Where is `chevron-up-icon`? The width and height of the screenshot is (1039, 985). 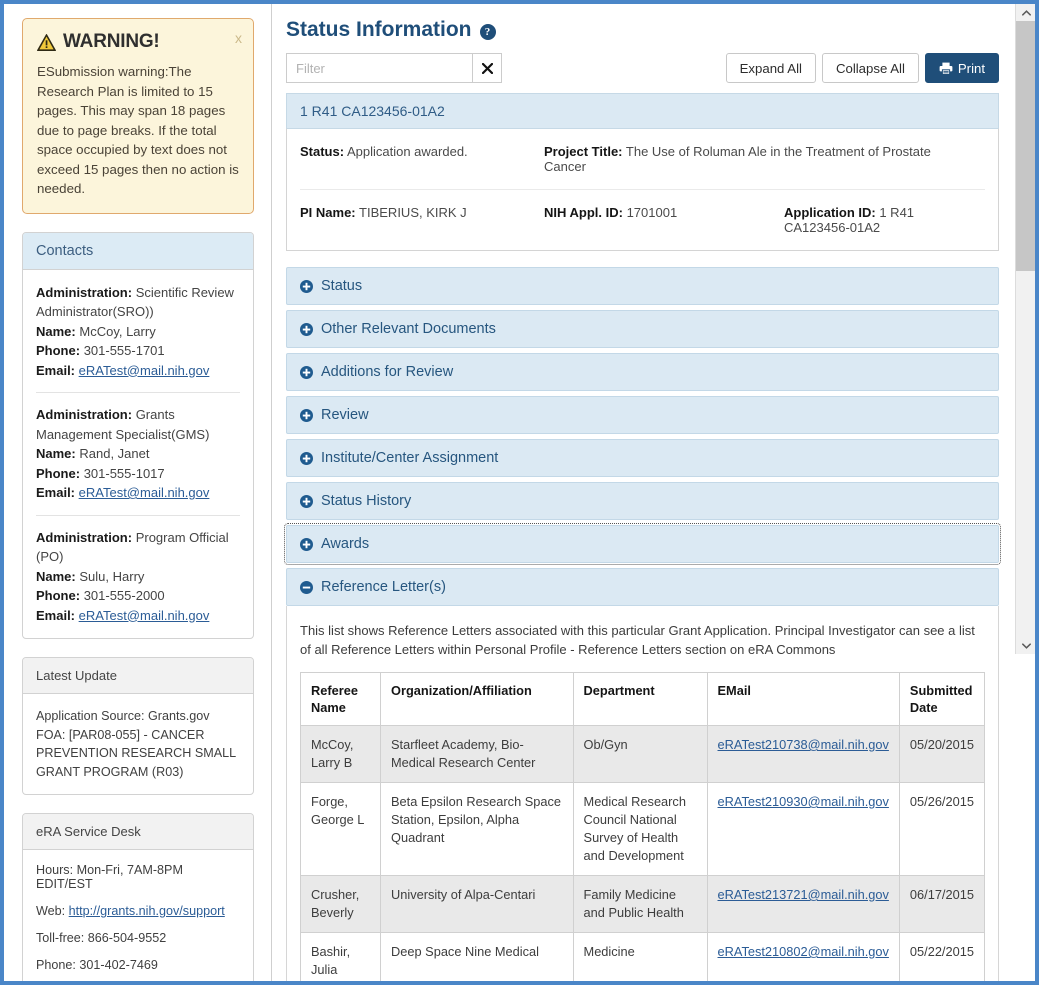
chevron-up-icon is located at coordinates (1026, 12).